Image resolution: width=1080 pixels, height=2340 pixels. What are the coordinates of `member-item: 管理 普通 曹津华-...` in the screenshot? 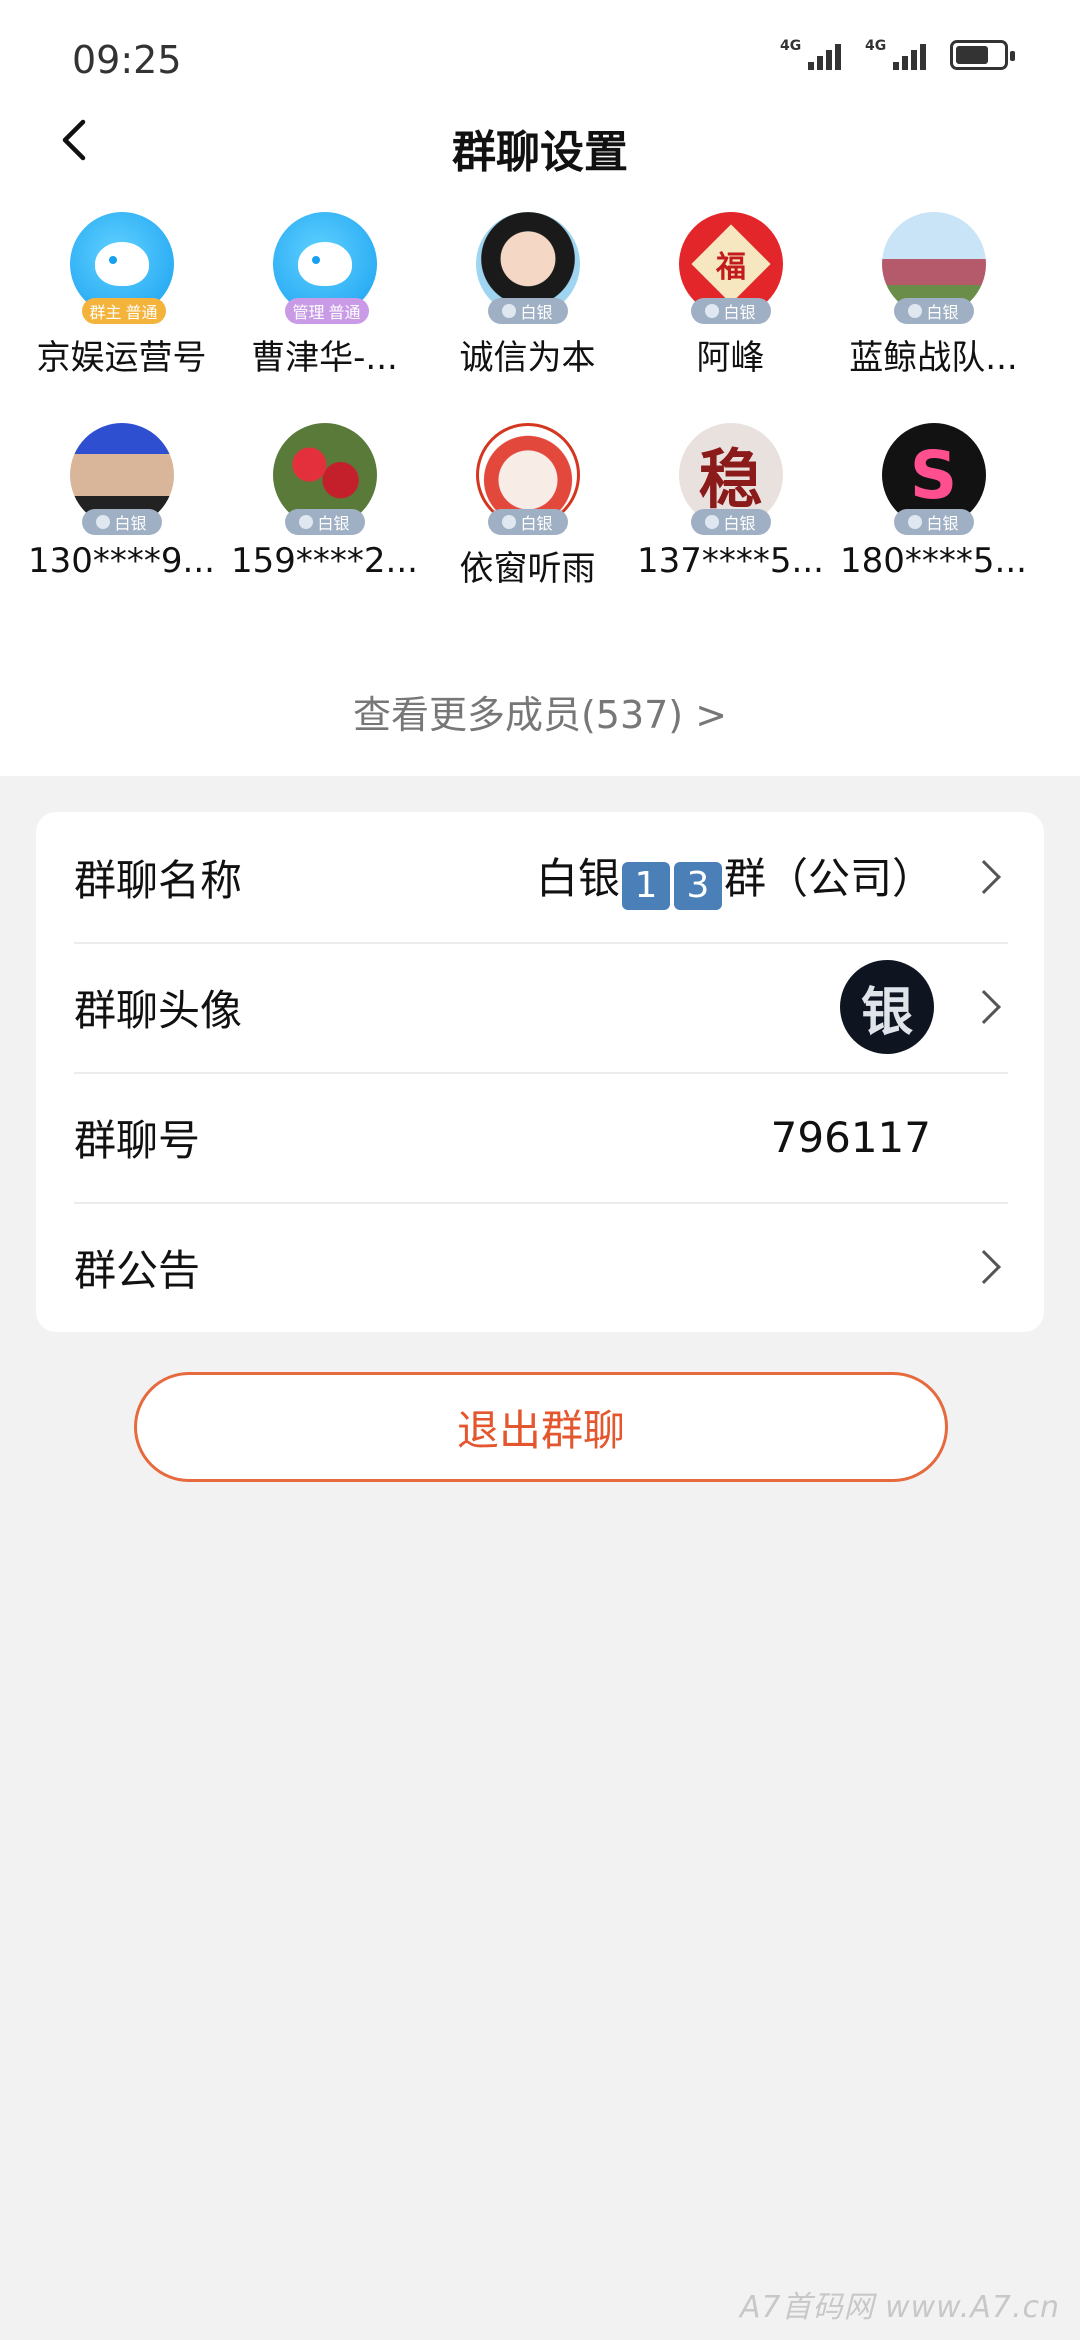 It's located at (324, 295).